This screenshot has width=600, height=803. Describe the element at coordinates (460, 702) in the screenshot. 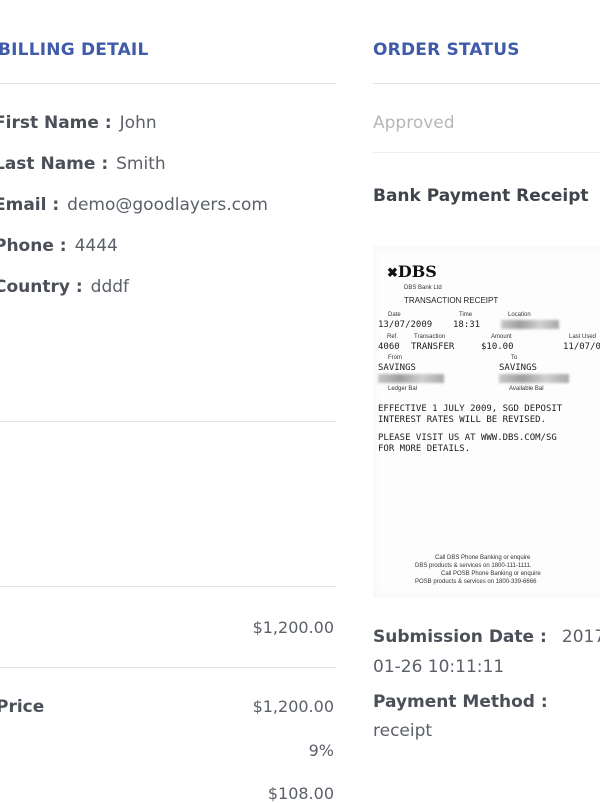

I see `payment-method-label: Payment Method :` at that location.